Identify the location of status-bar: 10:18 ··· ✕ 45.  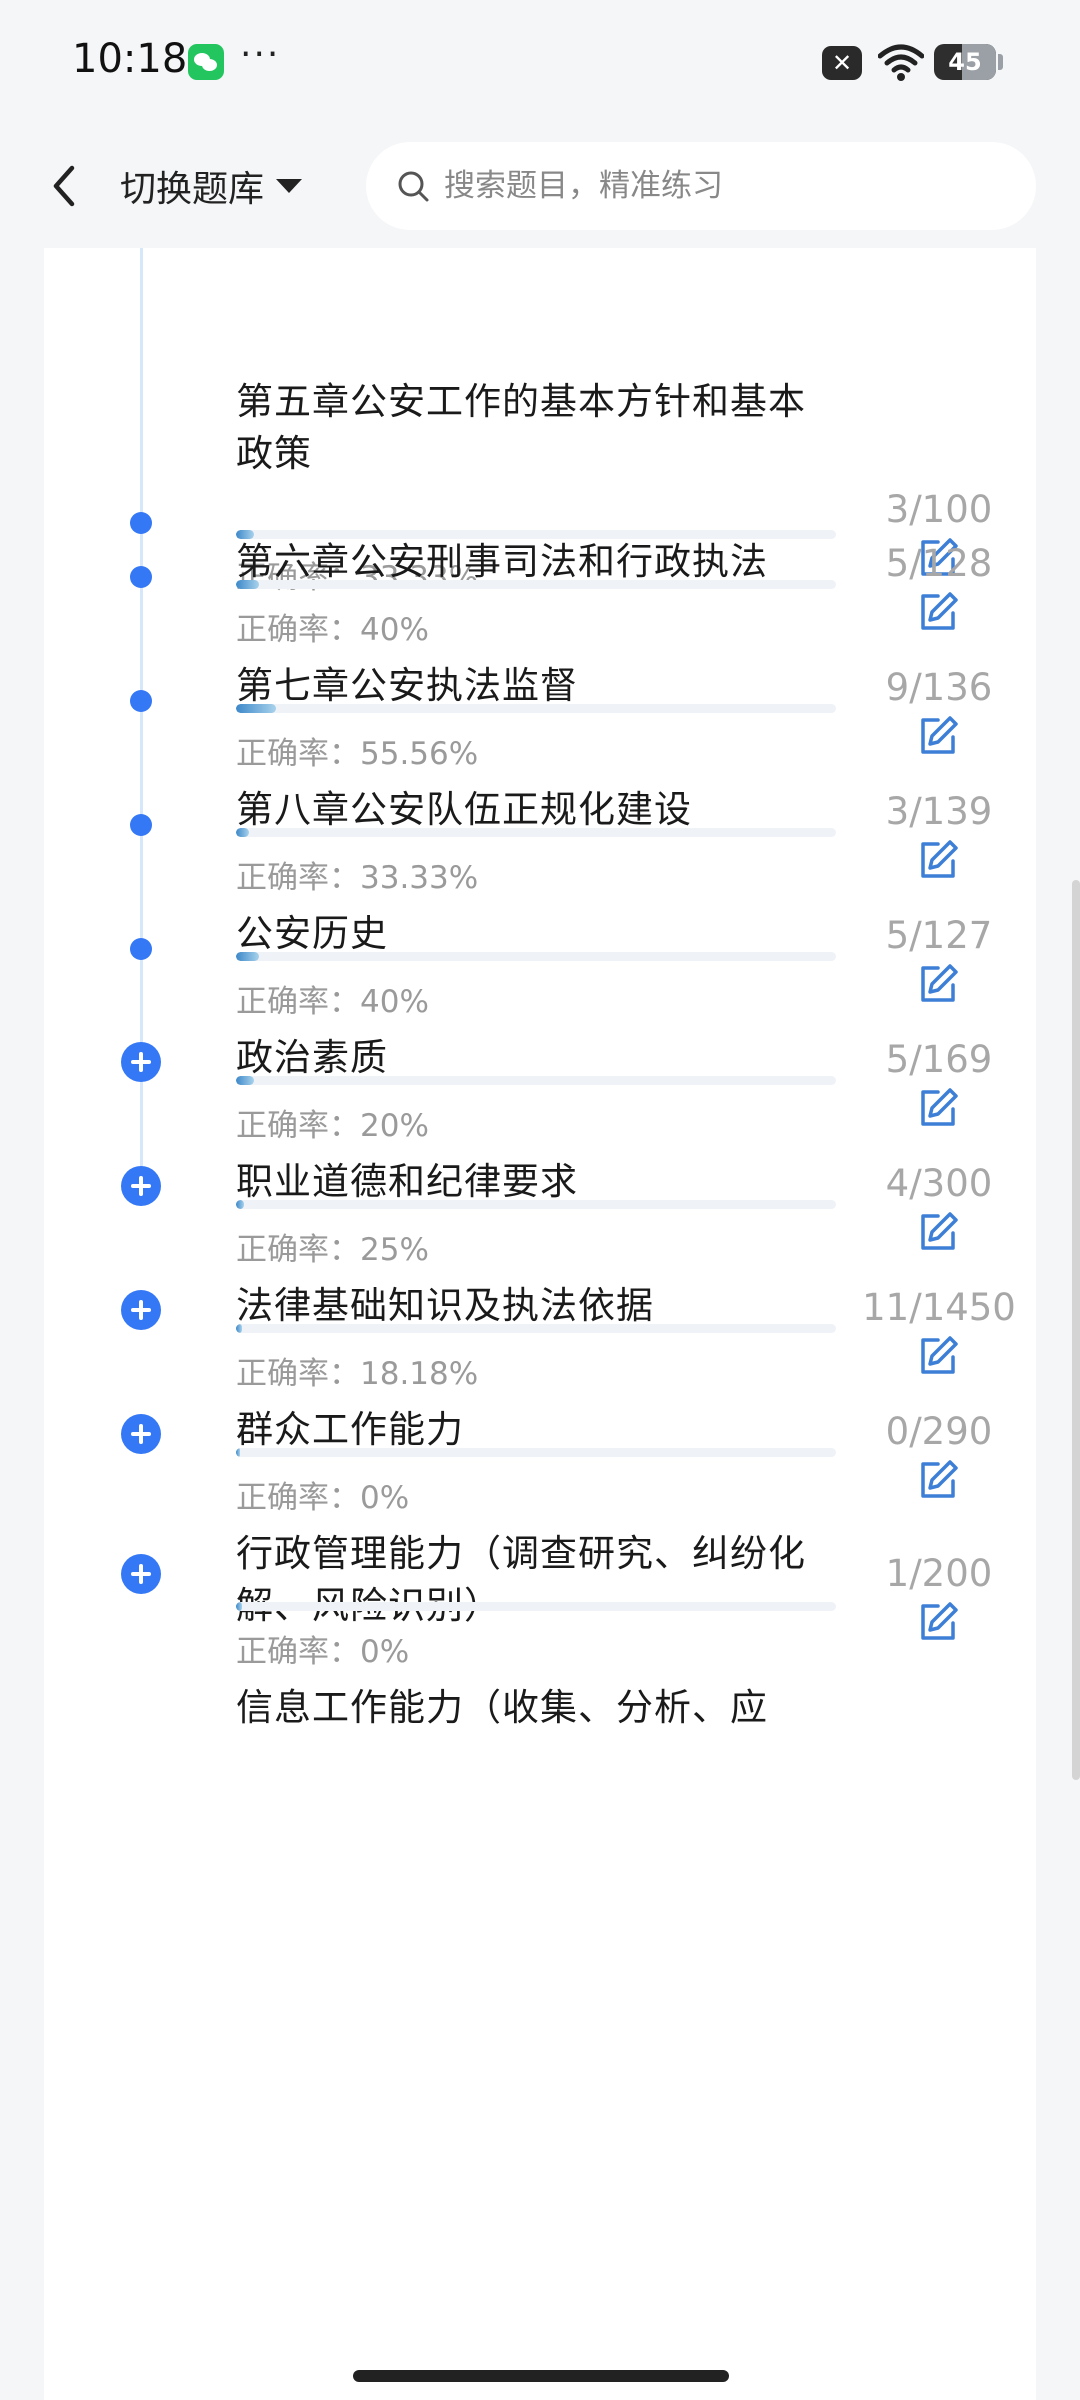
(540, 62).